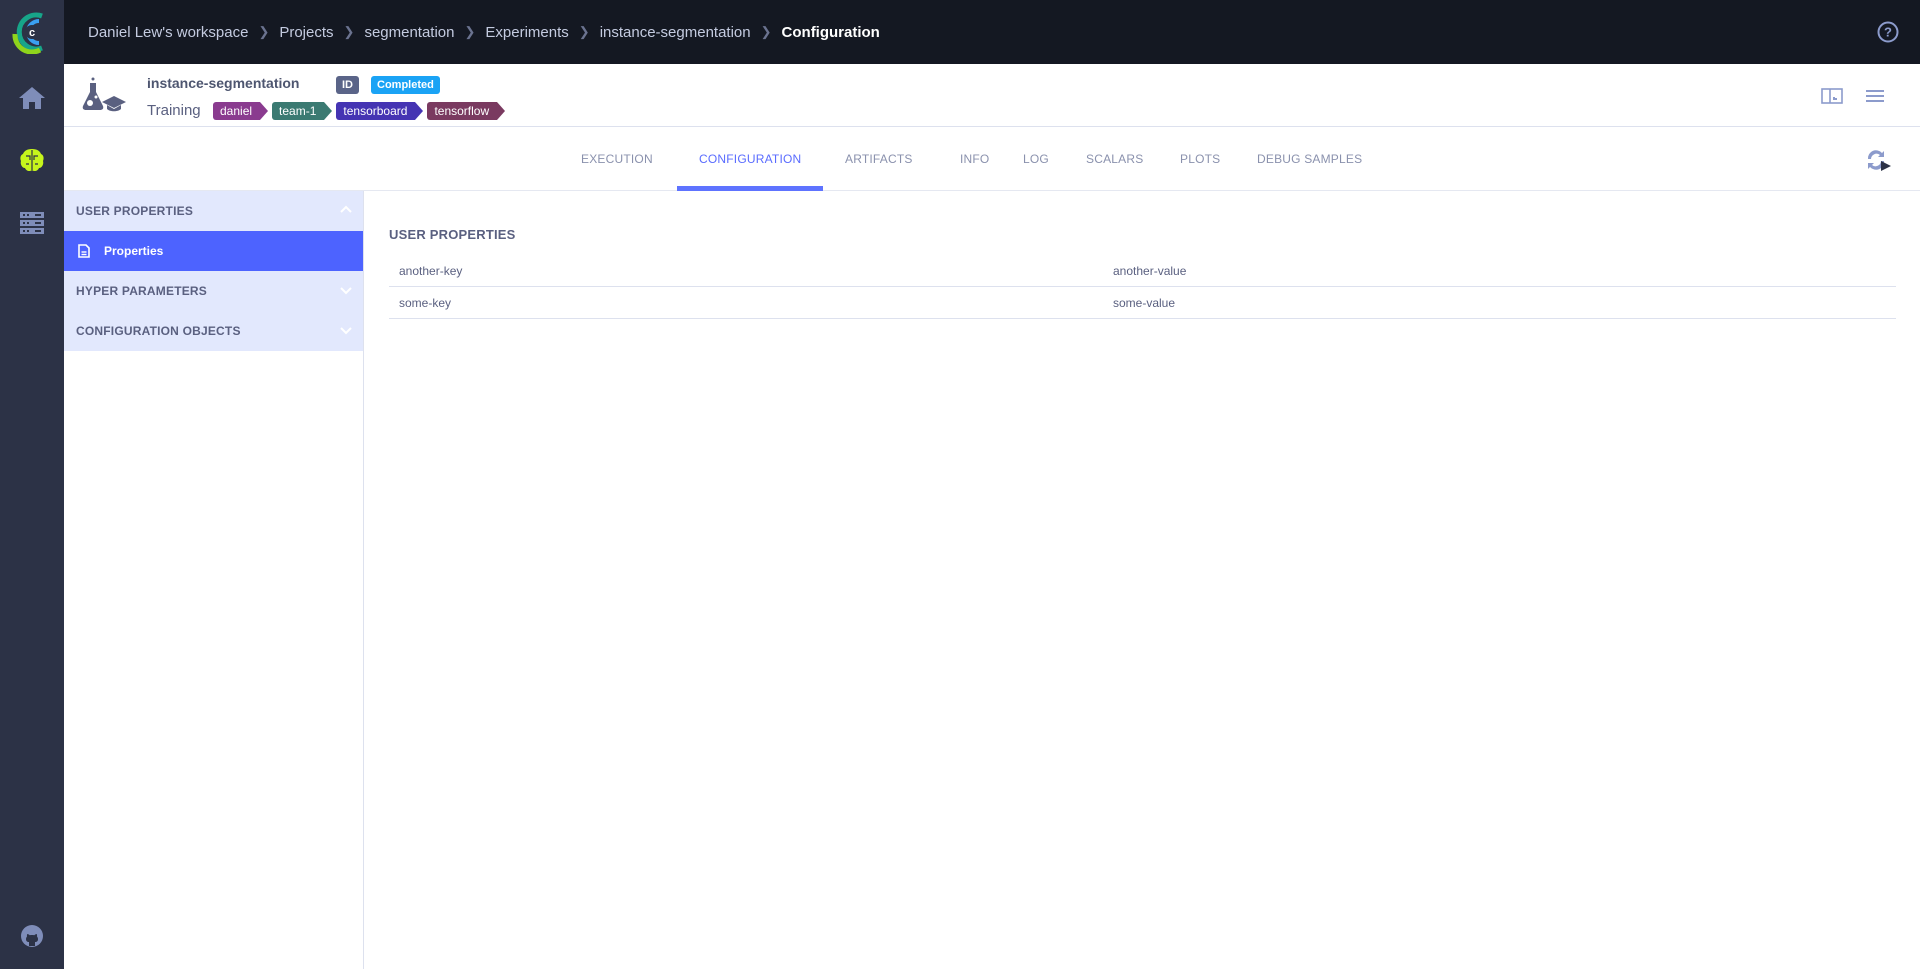  I want to click on breadcrumb-current: Configuration, so click(830, 32).